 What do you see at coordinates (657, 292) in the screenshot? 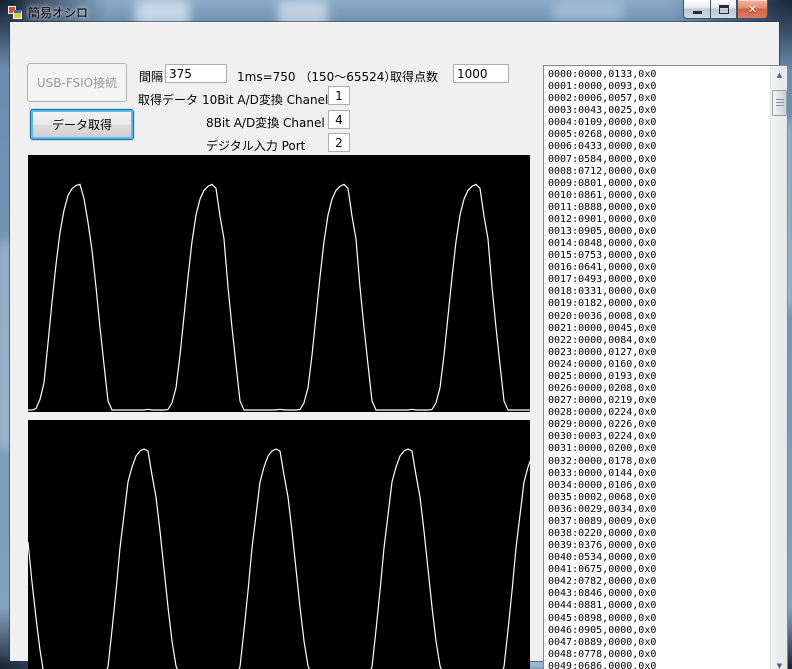
I see `list-item: 0018:0331,0000,0x0` at bounding box center [657, 292].